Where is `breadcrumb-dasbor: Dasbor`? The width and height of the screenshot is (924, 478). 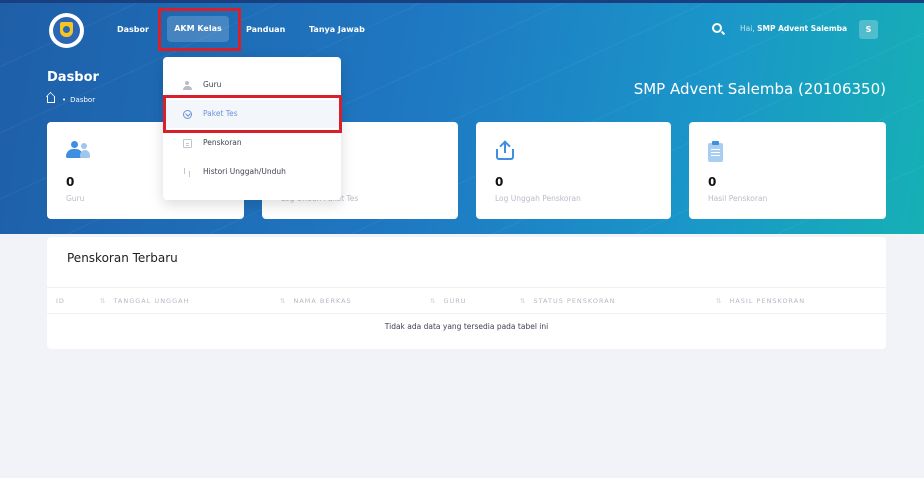
breadcrumb-dasbor: Dasbor is located at coordinates (82, 100).